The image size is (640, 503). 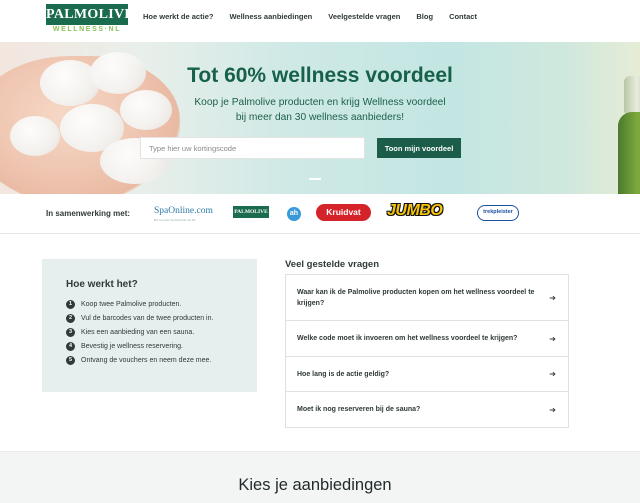 What do you see at coordinates (132, 346) in the screenshot?
I see `step-text: Bevestig je wellness reservering.` at bounding box center [132, 346].